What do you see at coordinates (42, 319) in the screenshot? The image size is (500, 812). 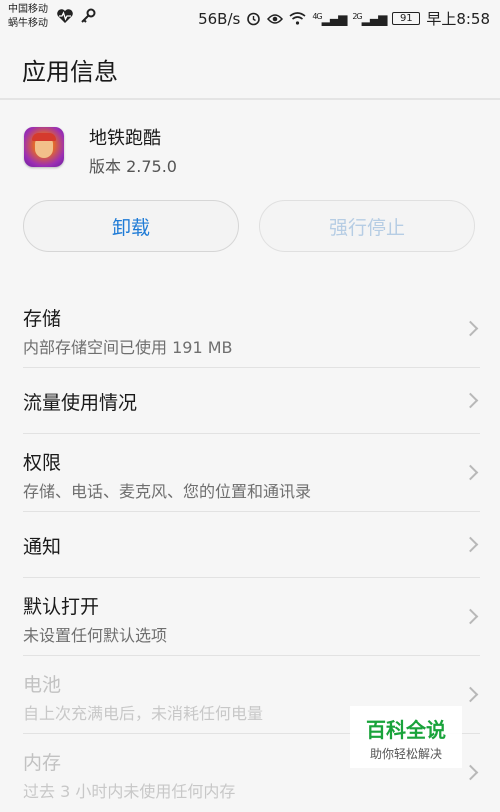 I see `list-item-title: 存储` at bounding box center [42, 319].